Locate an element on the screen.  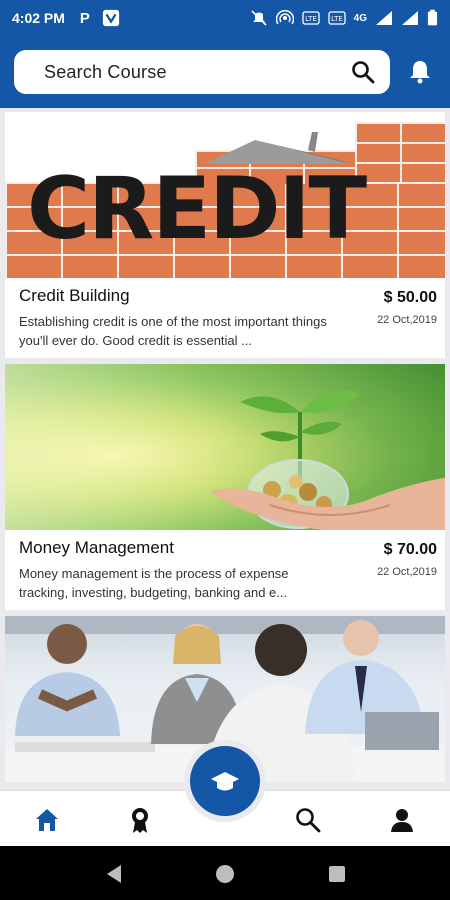
graduation-cap-icon is located at coordinates (225, 781).